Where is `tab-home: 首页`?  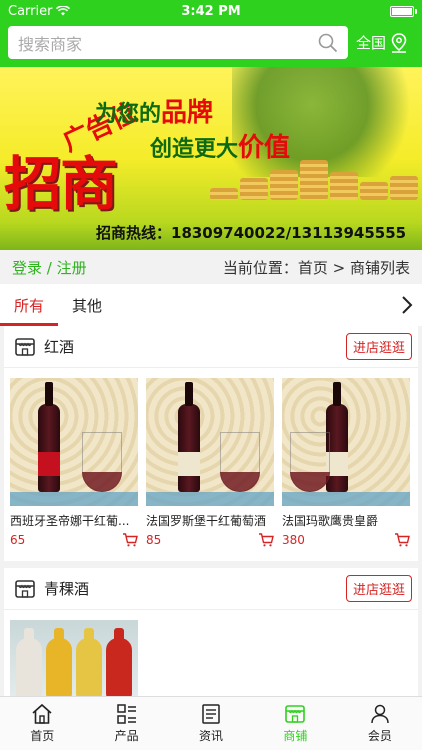 tab-home: 首页 is located at coordinates (42, 723).